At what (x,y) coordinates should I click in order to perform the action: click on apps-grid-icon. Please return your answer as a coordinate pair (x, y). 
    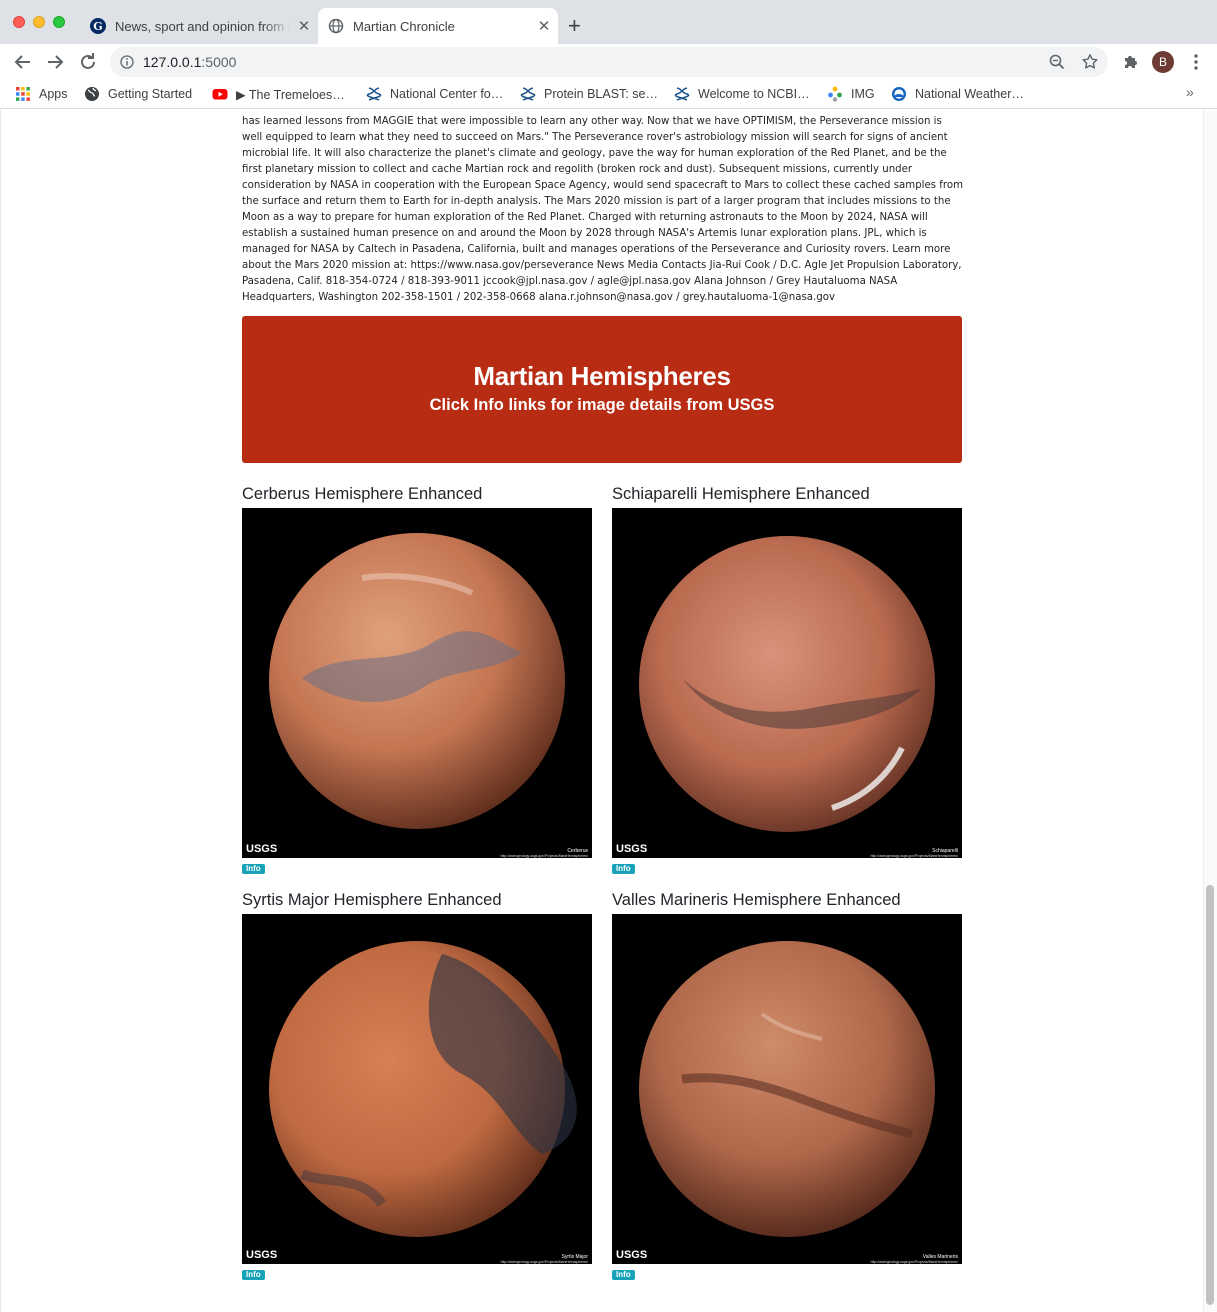
    Looking at the image, I should click on (23, 94).